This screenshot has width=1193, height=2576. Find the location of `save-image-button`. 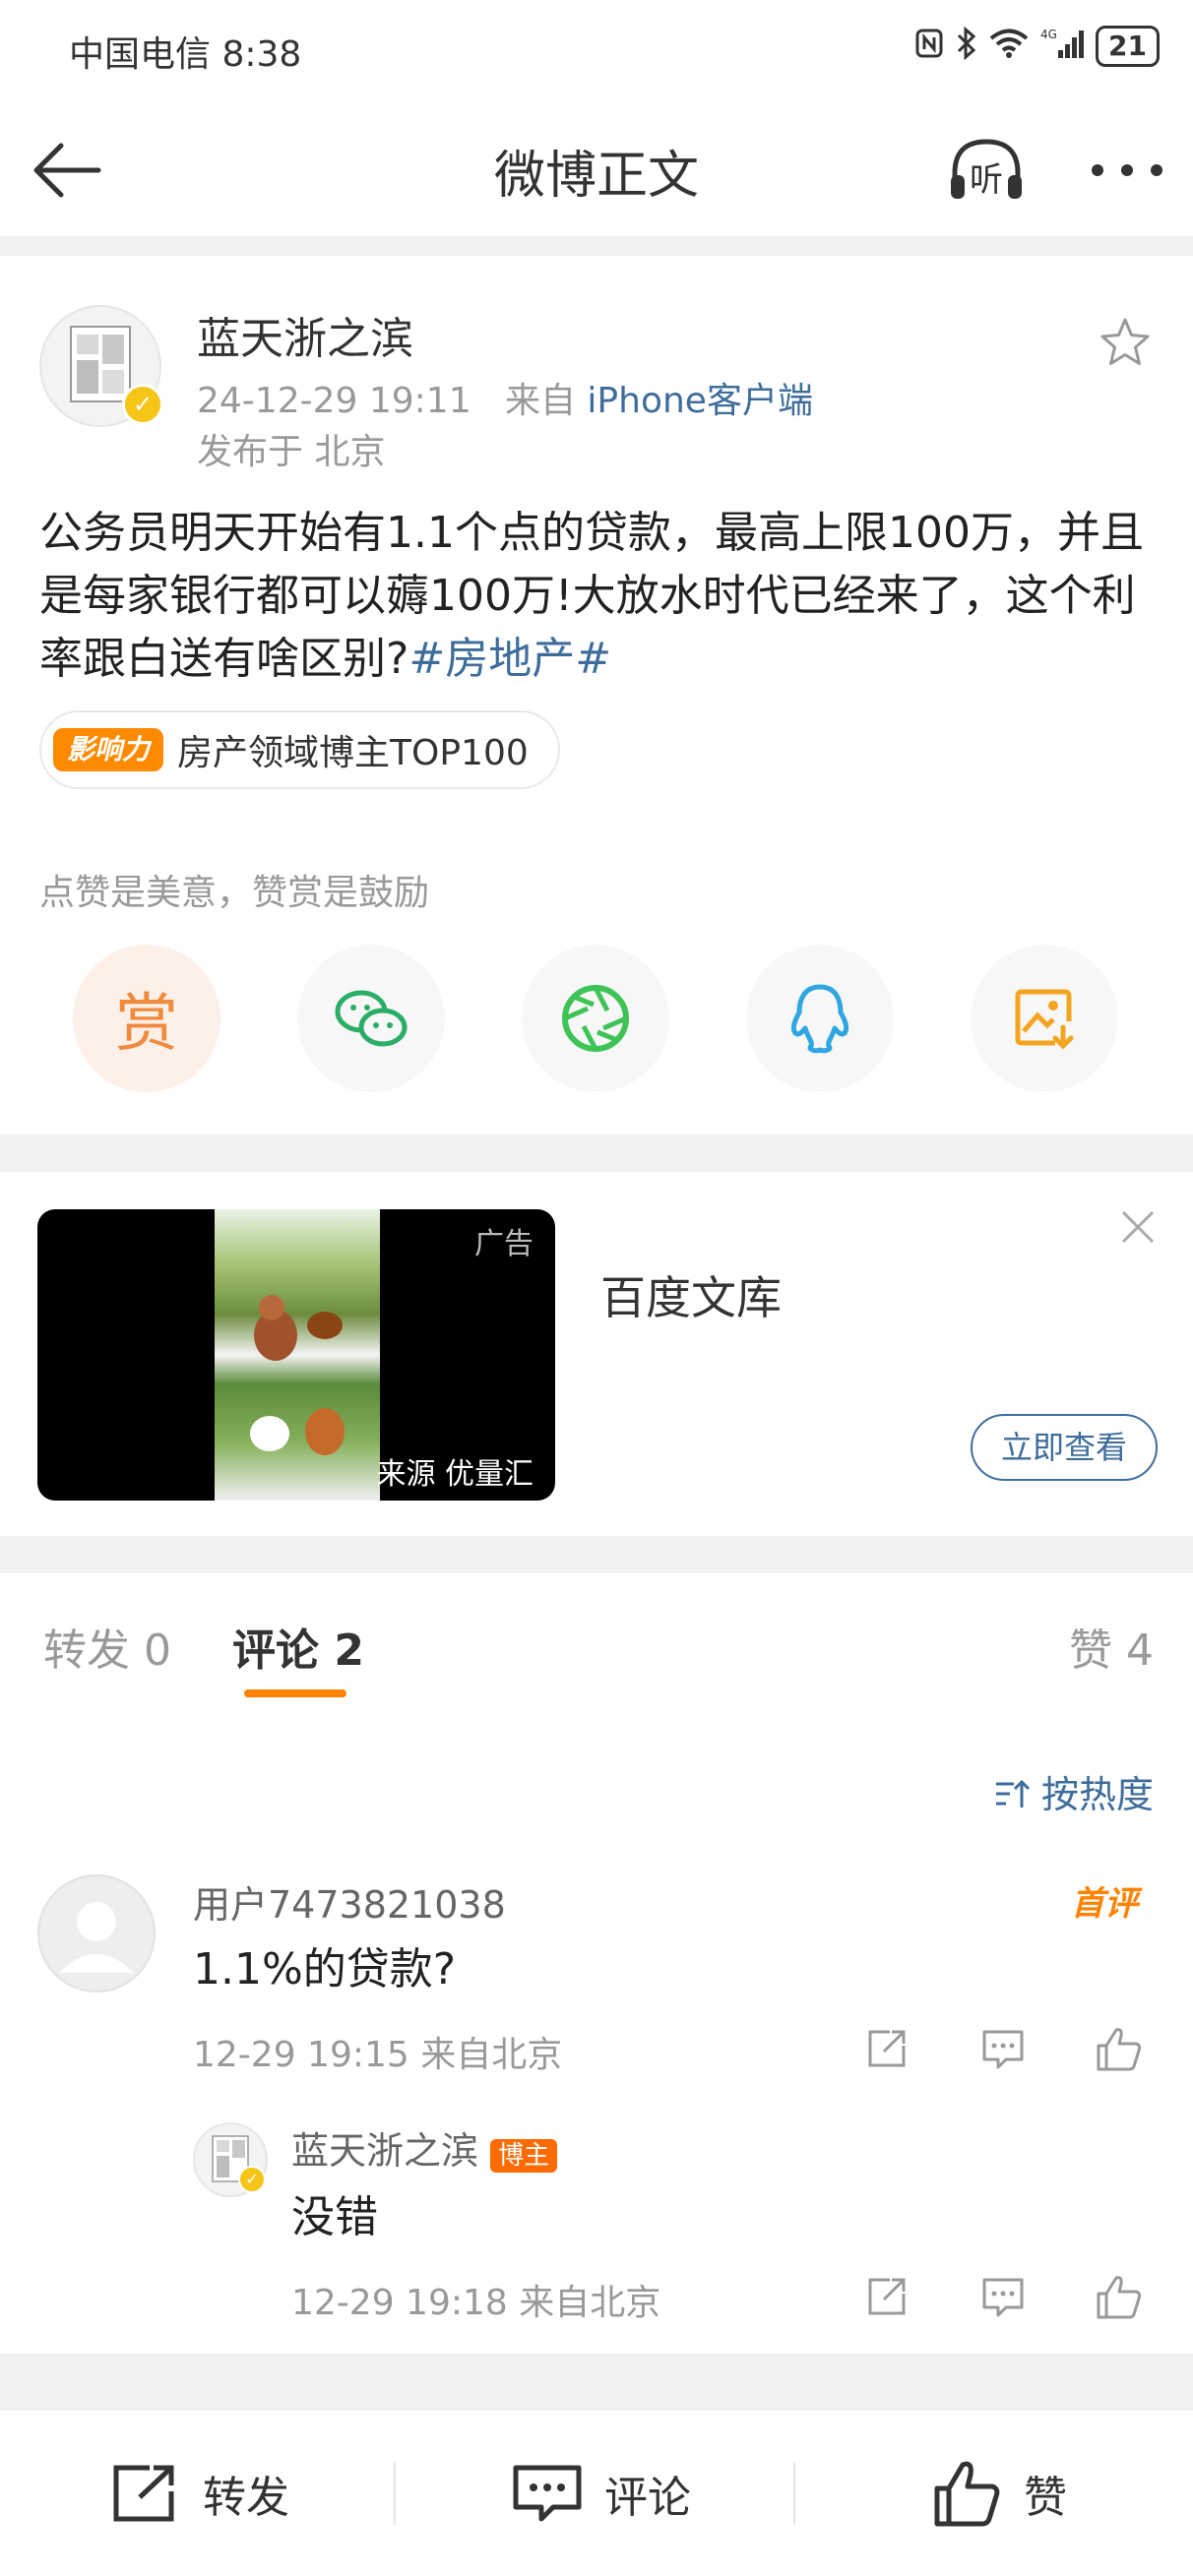

save-image-button is located at coordinates (1044, 1018).